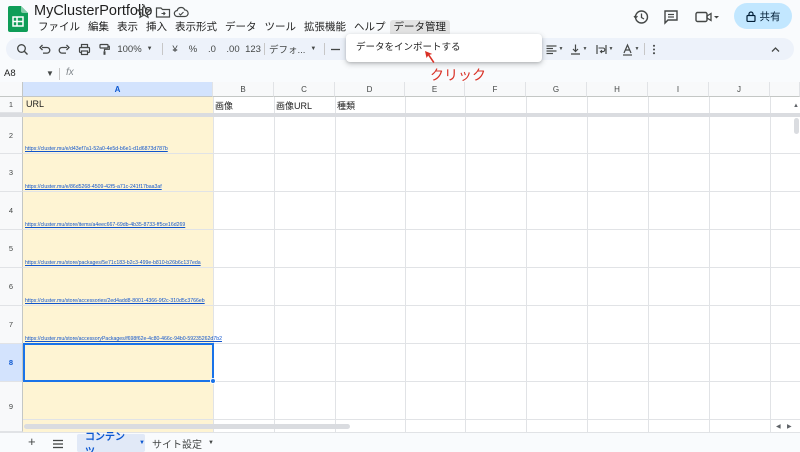 This screenshot has height=452, width=800. Describe the element at coordinates (370, 89) in the screenshot. I see `column-header-d: D` at that location.